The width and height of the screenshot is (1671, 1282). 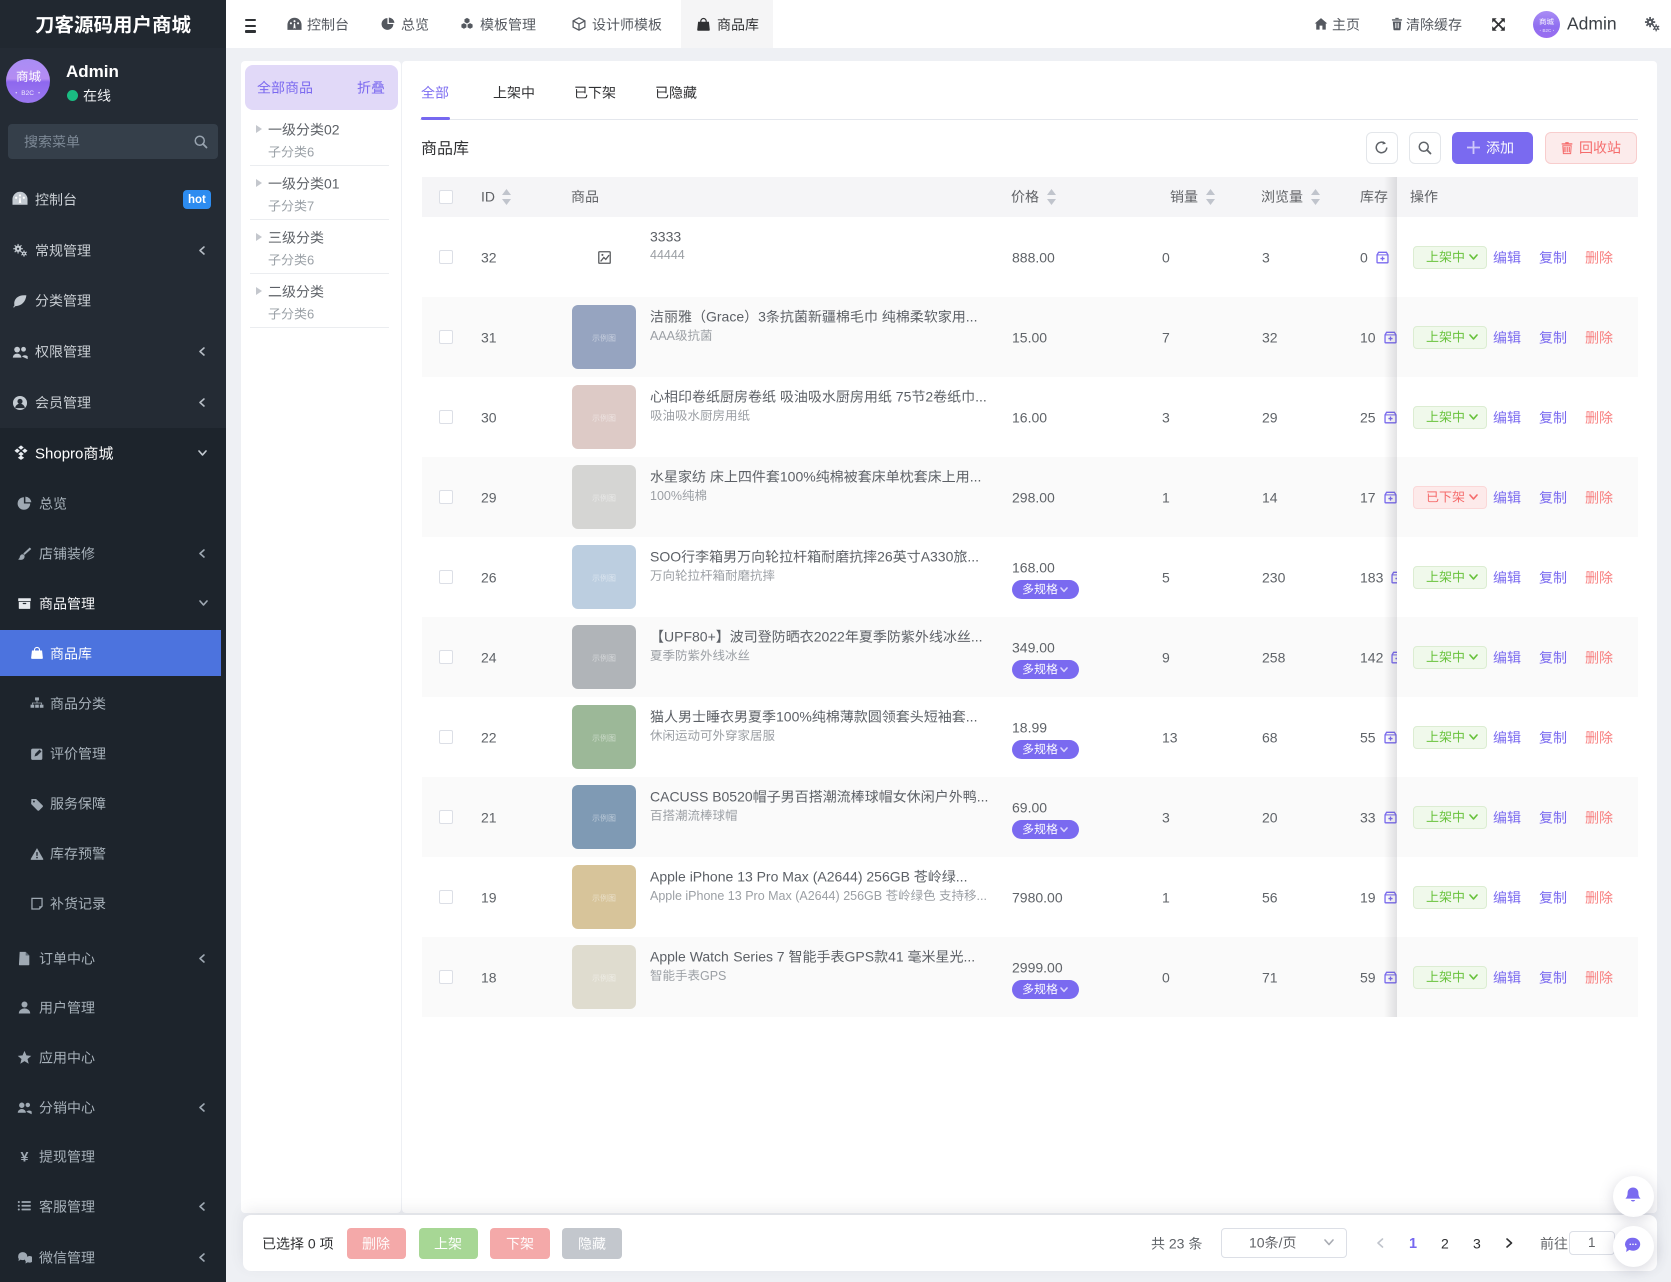 I want to click on svg-text: Watch, so click(x=709, y=957).